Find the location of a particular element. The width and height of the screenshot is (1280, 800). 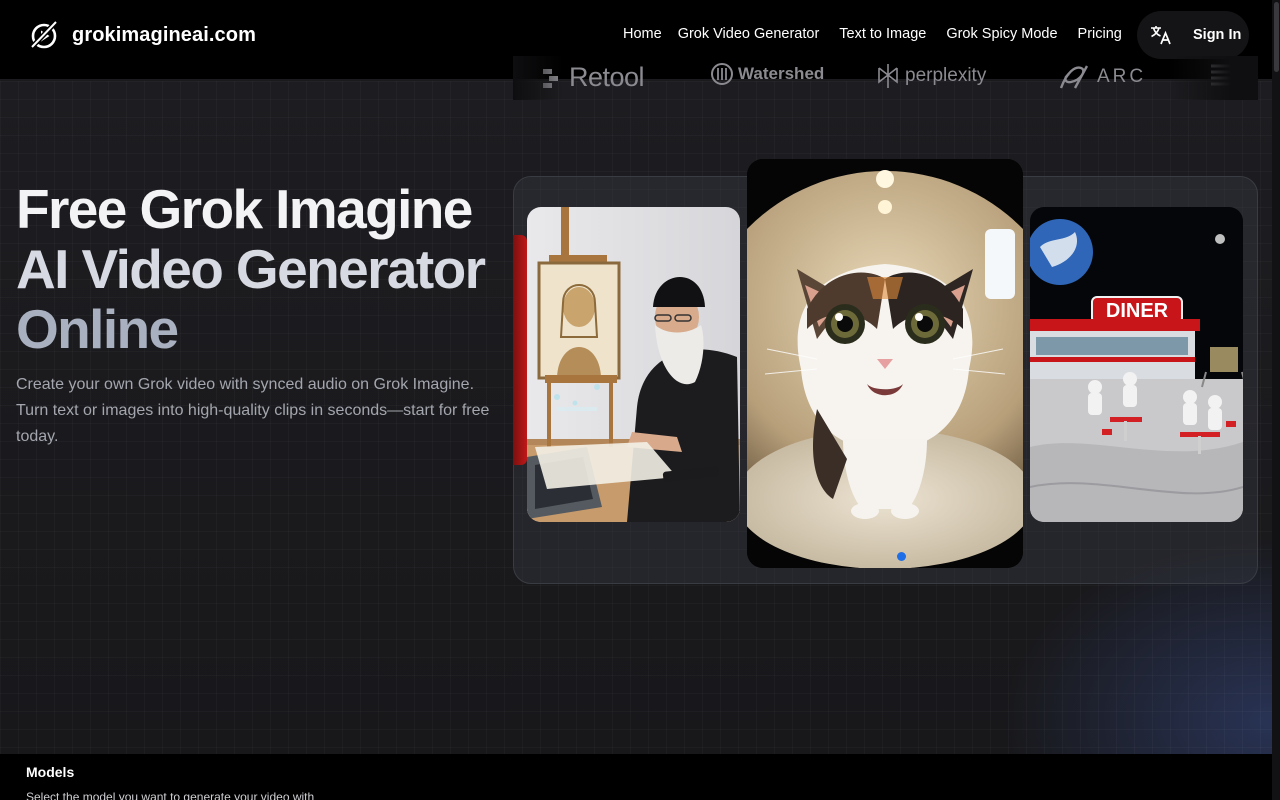

nav-text-to-image: Text to Image is located at coordinates (882, 34).